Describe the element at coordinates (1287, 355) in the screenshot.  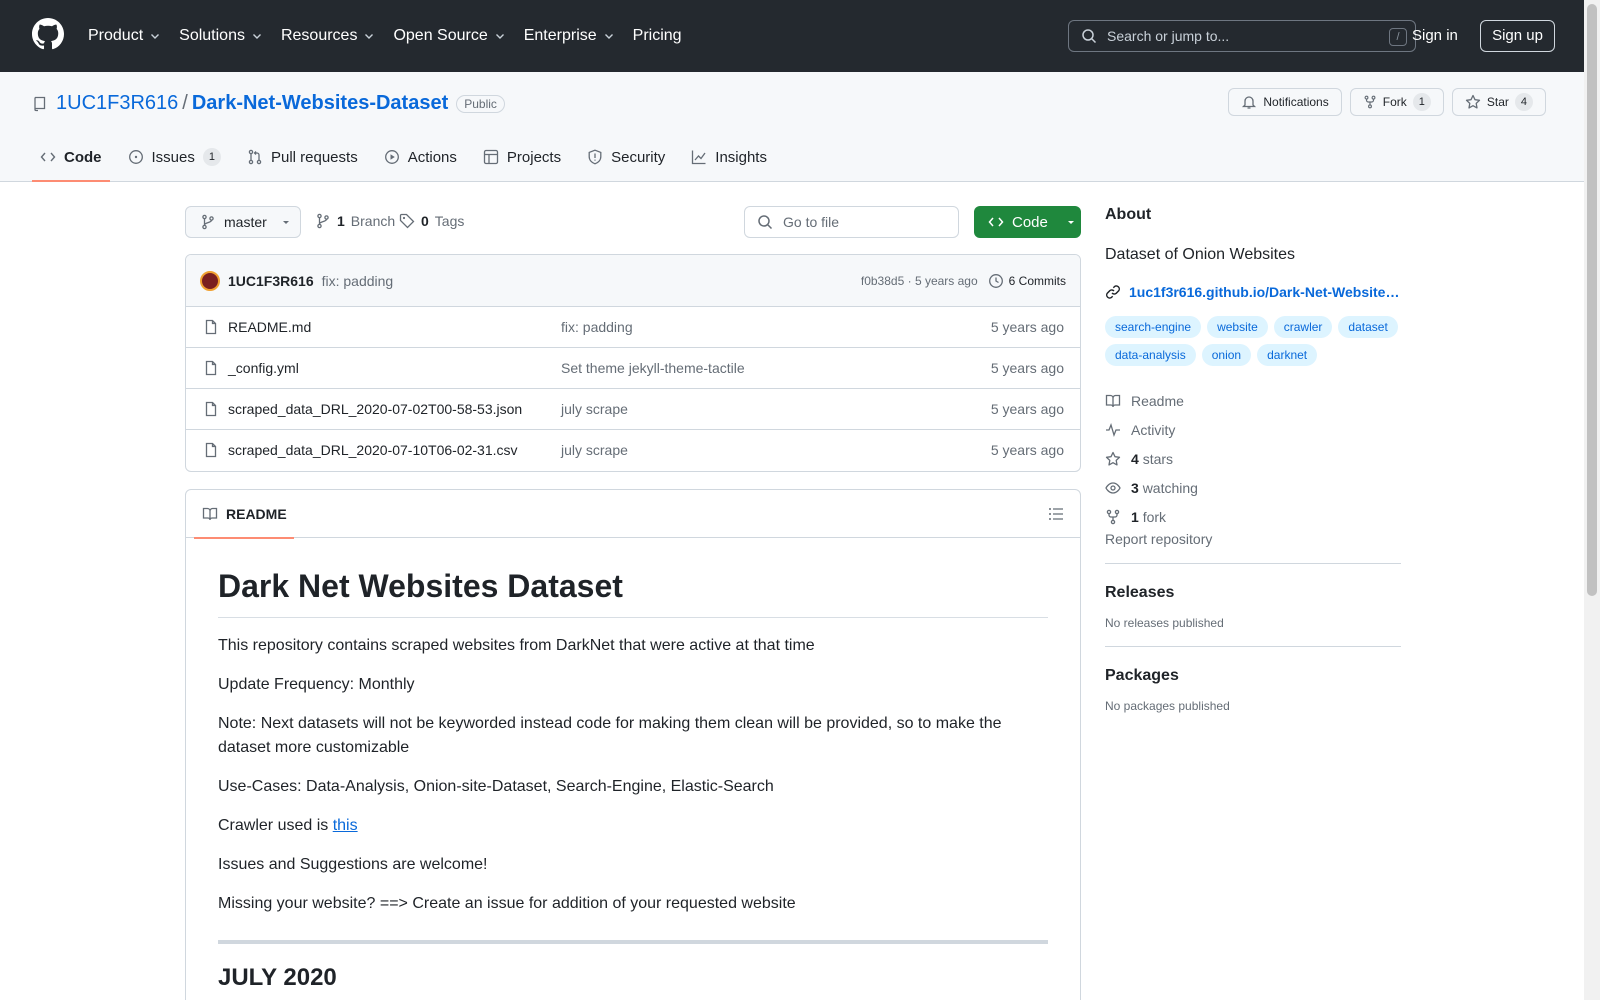
I see `topic-tag: darknet` at that location.